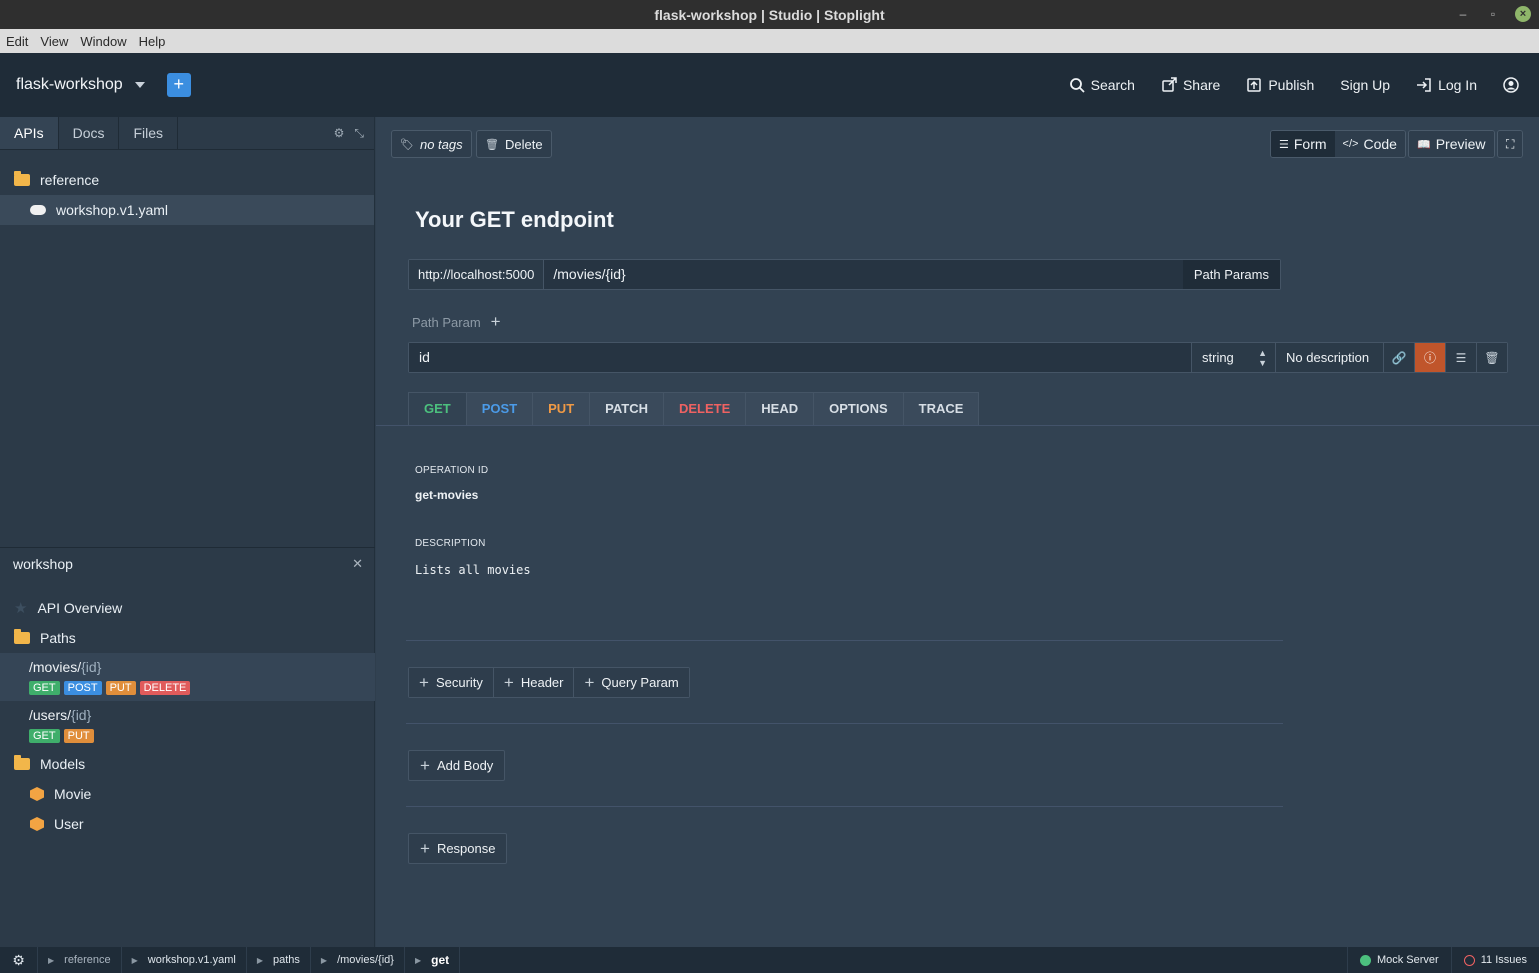  I want to click on description-editor: Lists all movies, so click(473, 570).